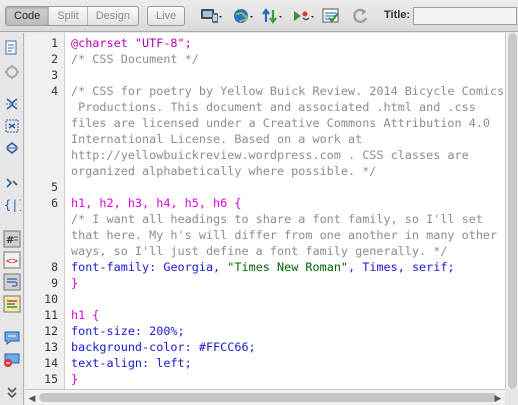 This screenshot has width=518, height=405. I want to click on line-number: 2, so click(54, 59).